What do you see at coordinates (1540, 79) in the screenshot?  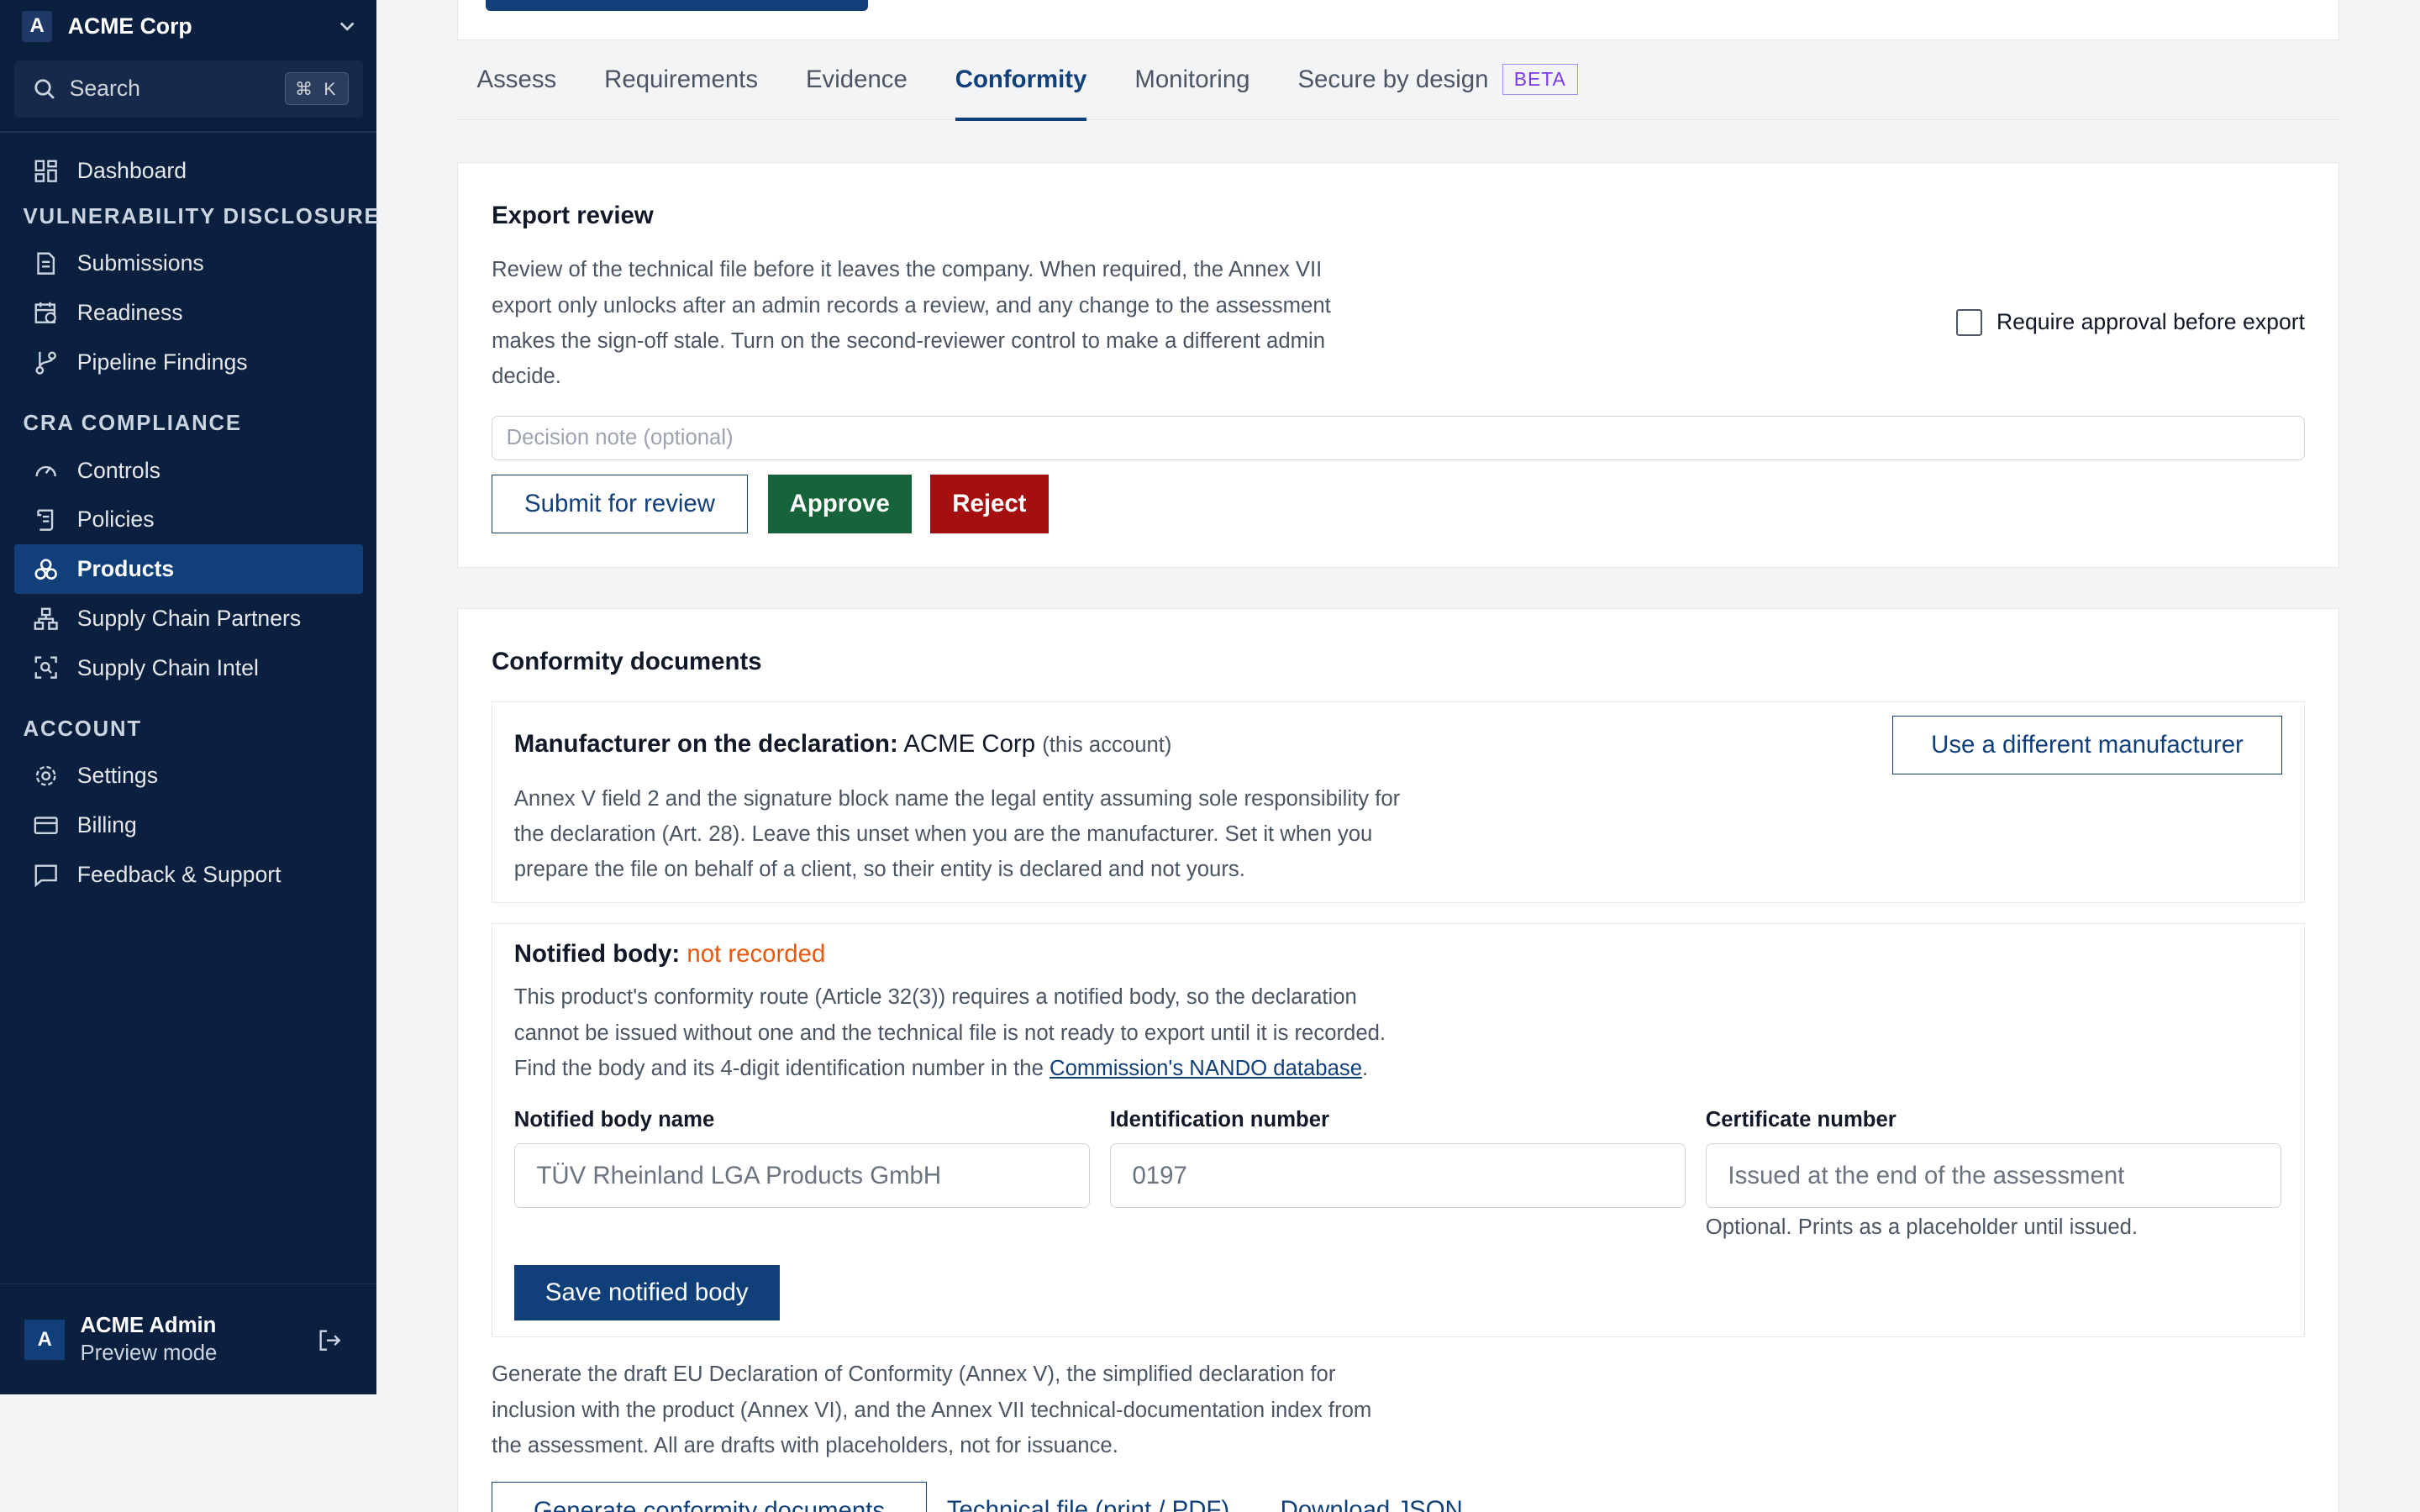 I see `beta-badge: BETA` at bounding box center [1540, 79].